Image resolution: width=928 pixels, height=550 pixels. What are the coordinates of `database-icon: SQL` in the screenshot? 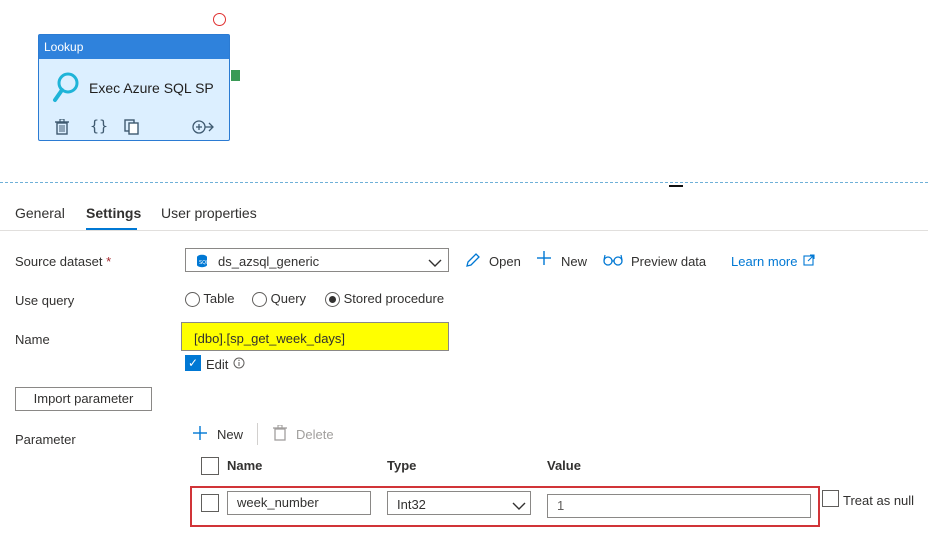 It's located at (202, 262).